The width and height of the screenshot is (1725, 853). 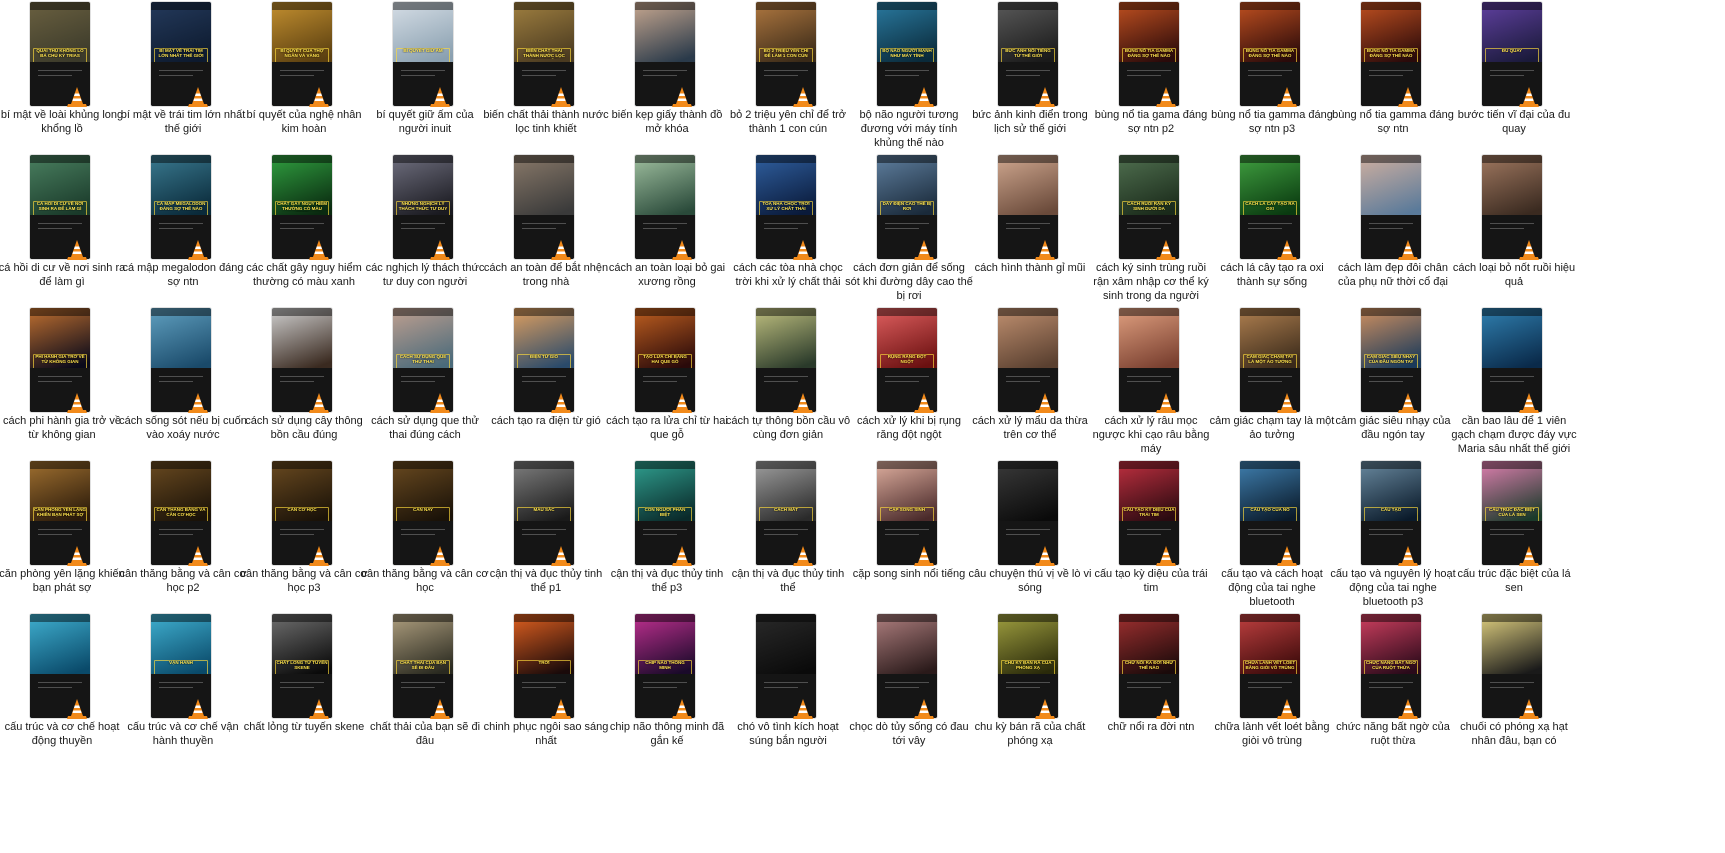 What do you see at coordinates (1514, 734) in the screenshot?
I see `file-name-label: chuối có phóng xạ hạt nhân đâu, bạn có` at bounding box center [1514, 734].